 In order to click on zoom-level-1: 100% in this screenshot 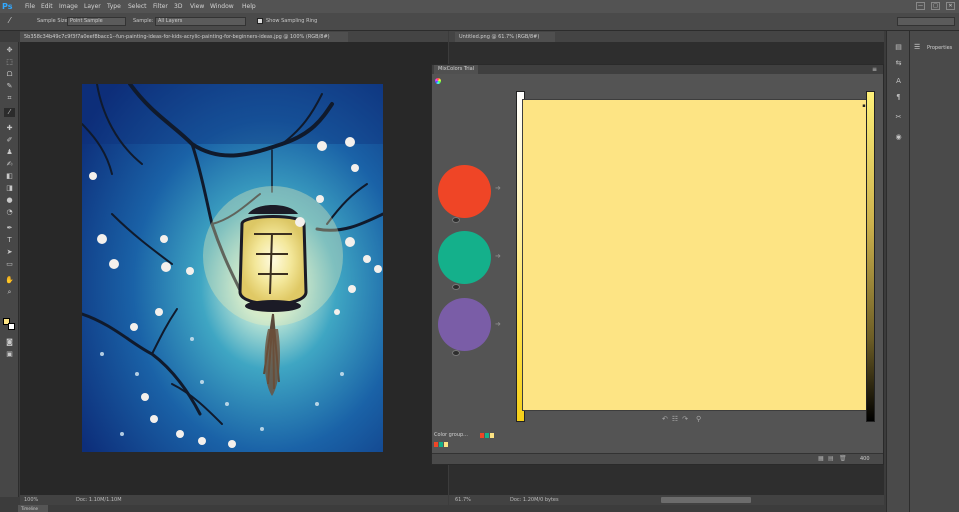, I will do `click(31, 500)`.